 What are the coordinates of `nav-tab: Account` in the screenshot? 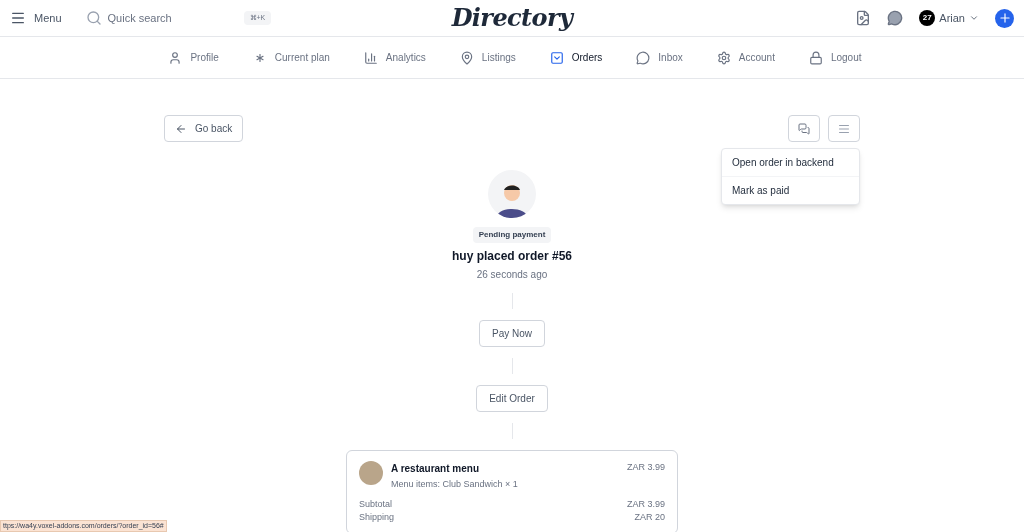 It's located at (745, 57).